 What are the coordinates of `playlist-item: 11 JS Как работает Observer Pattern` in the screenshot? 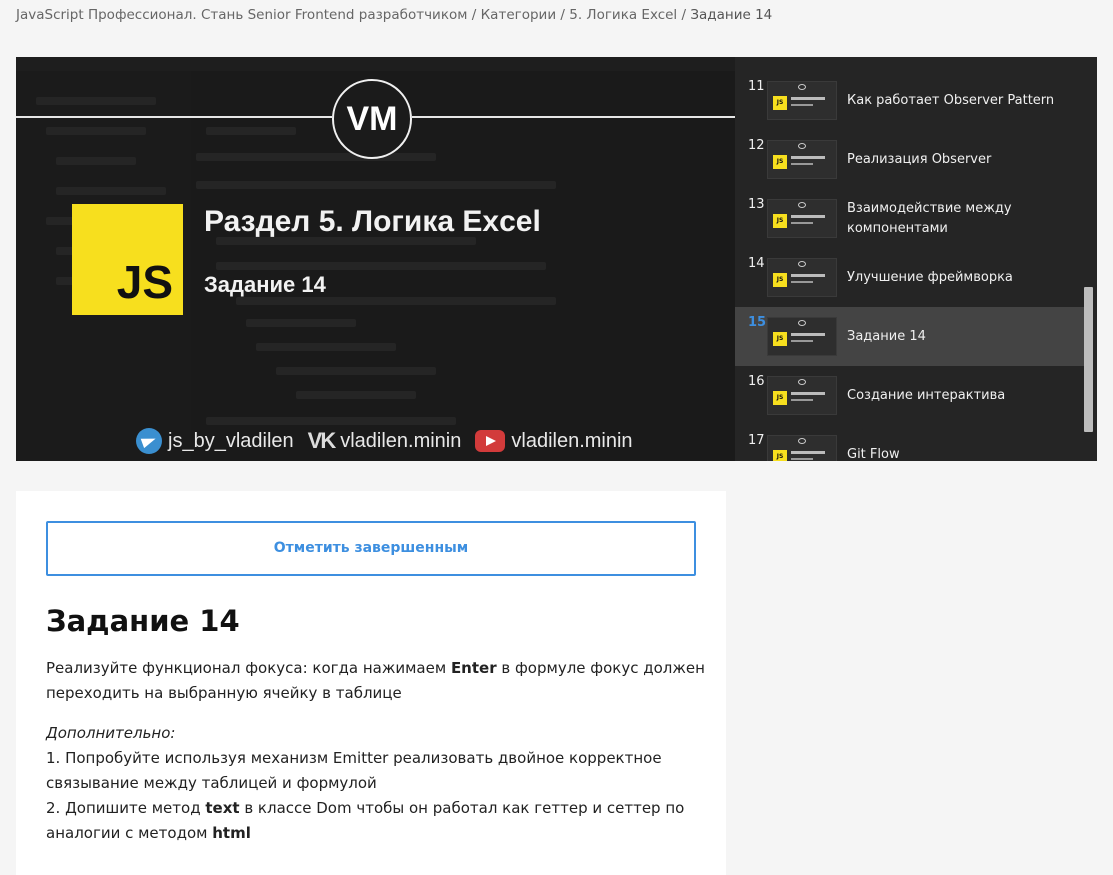 It's located at (911, 100).